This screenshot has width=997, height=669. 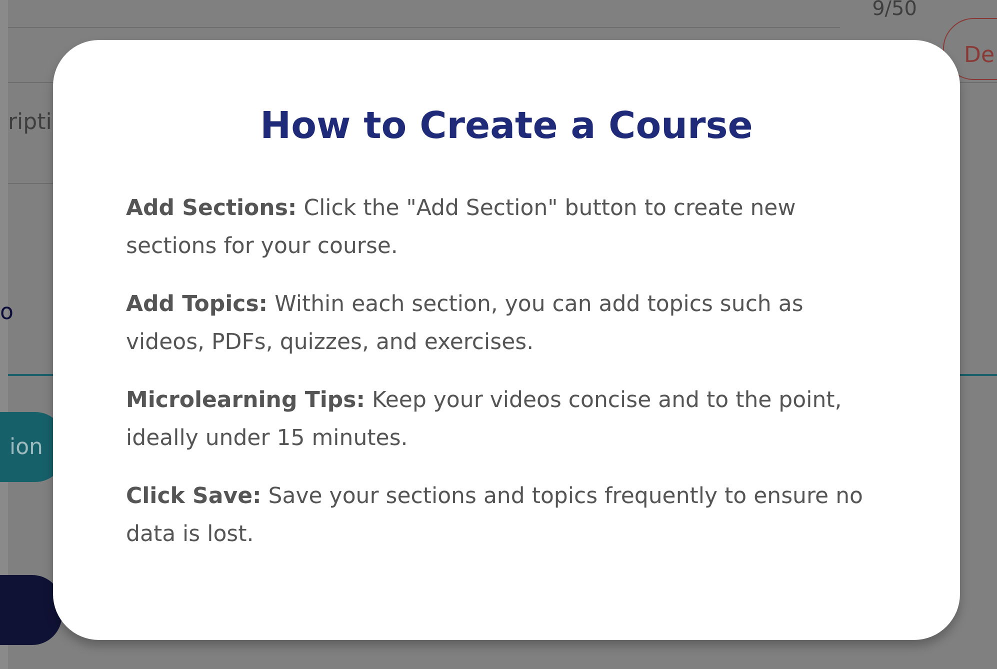 What do you see at coordinates (30, 123) in the screenshot?
I see `field-label: ripti` at bounding box center [30, 123].